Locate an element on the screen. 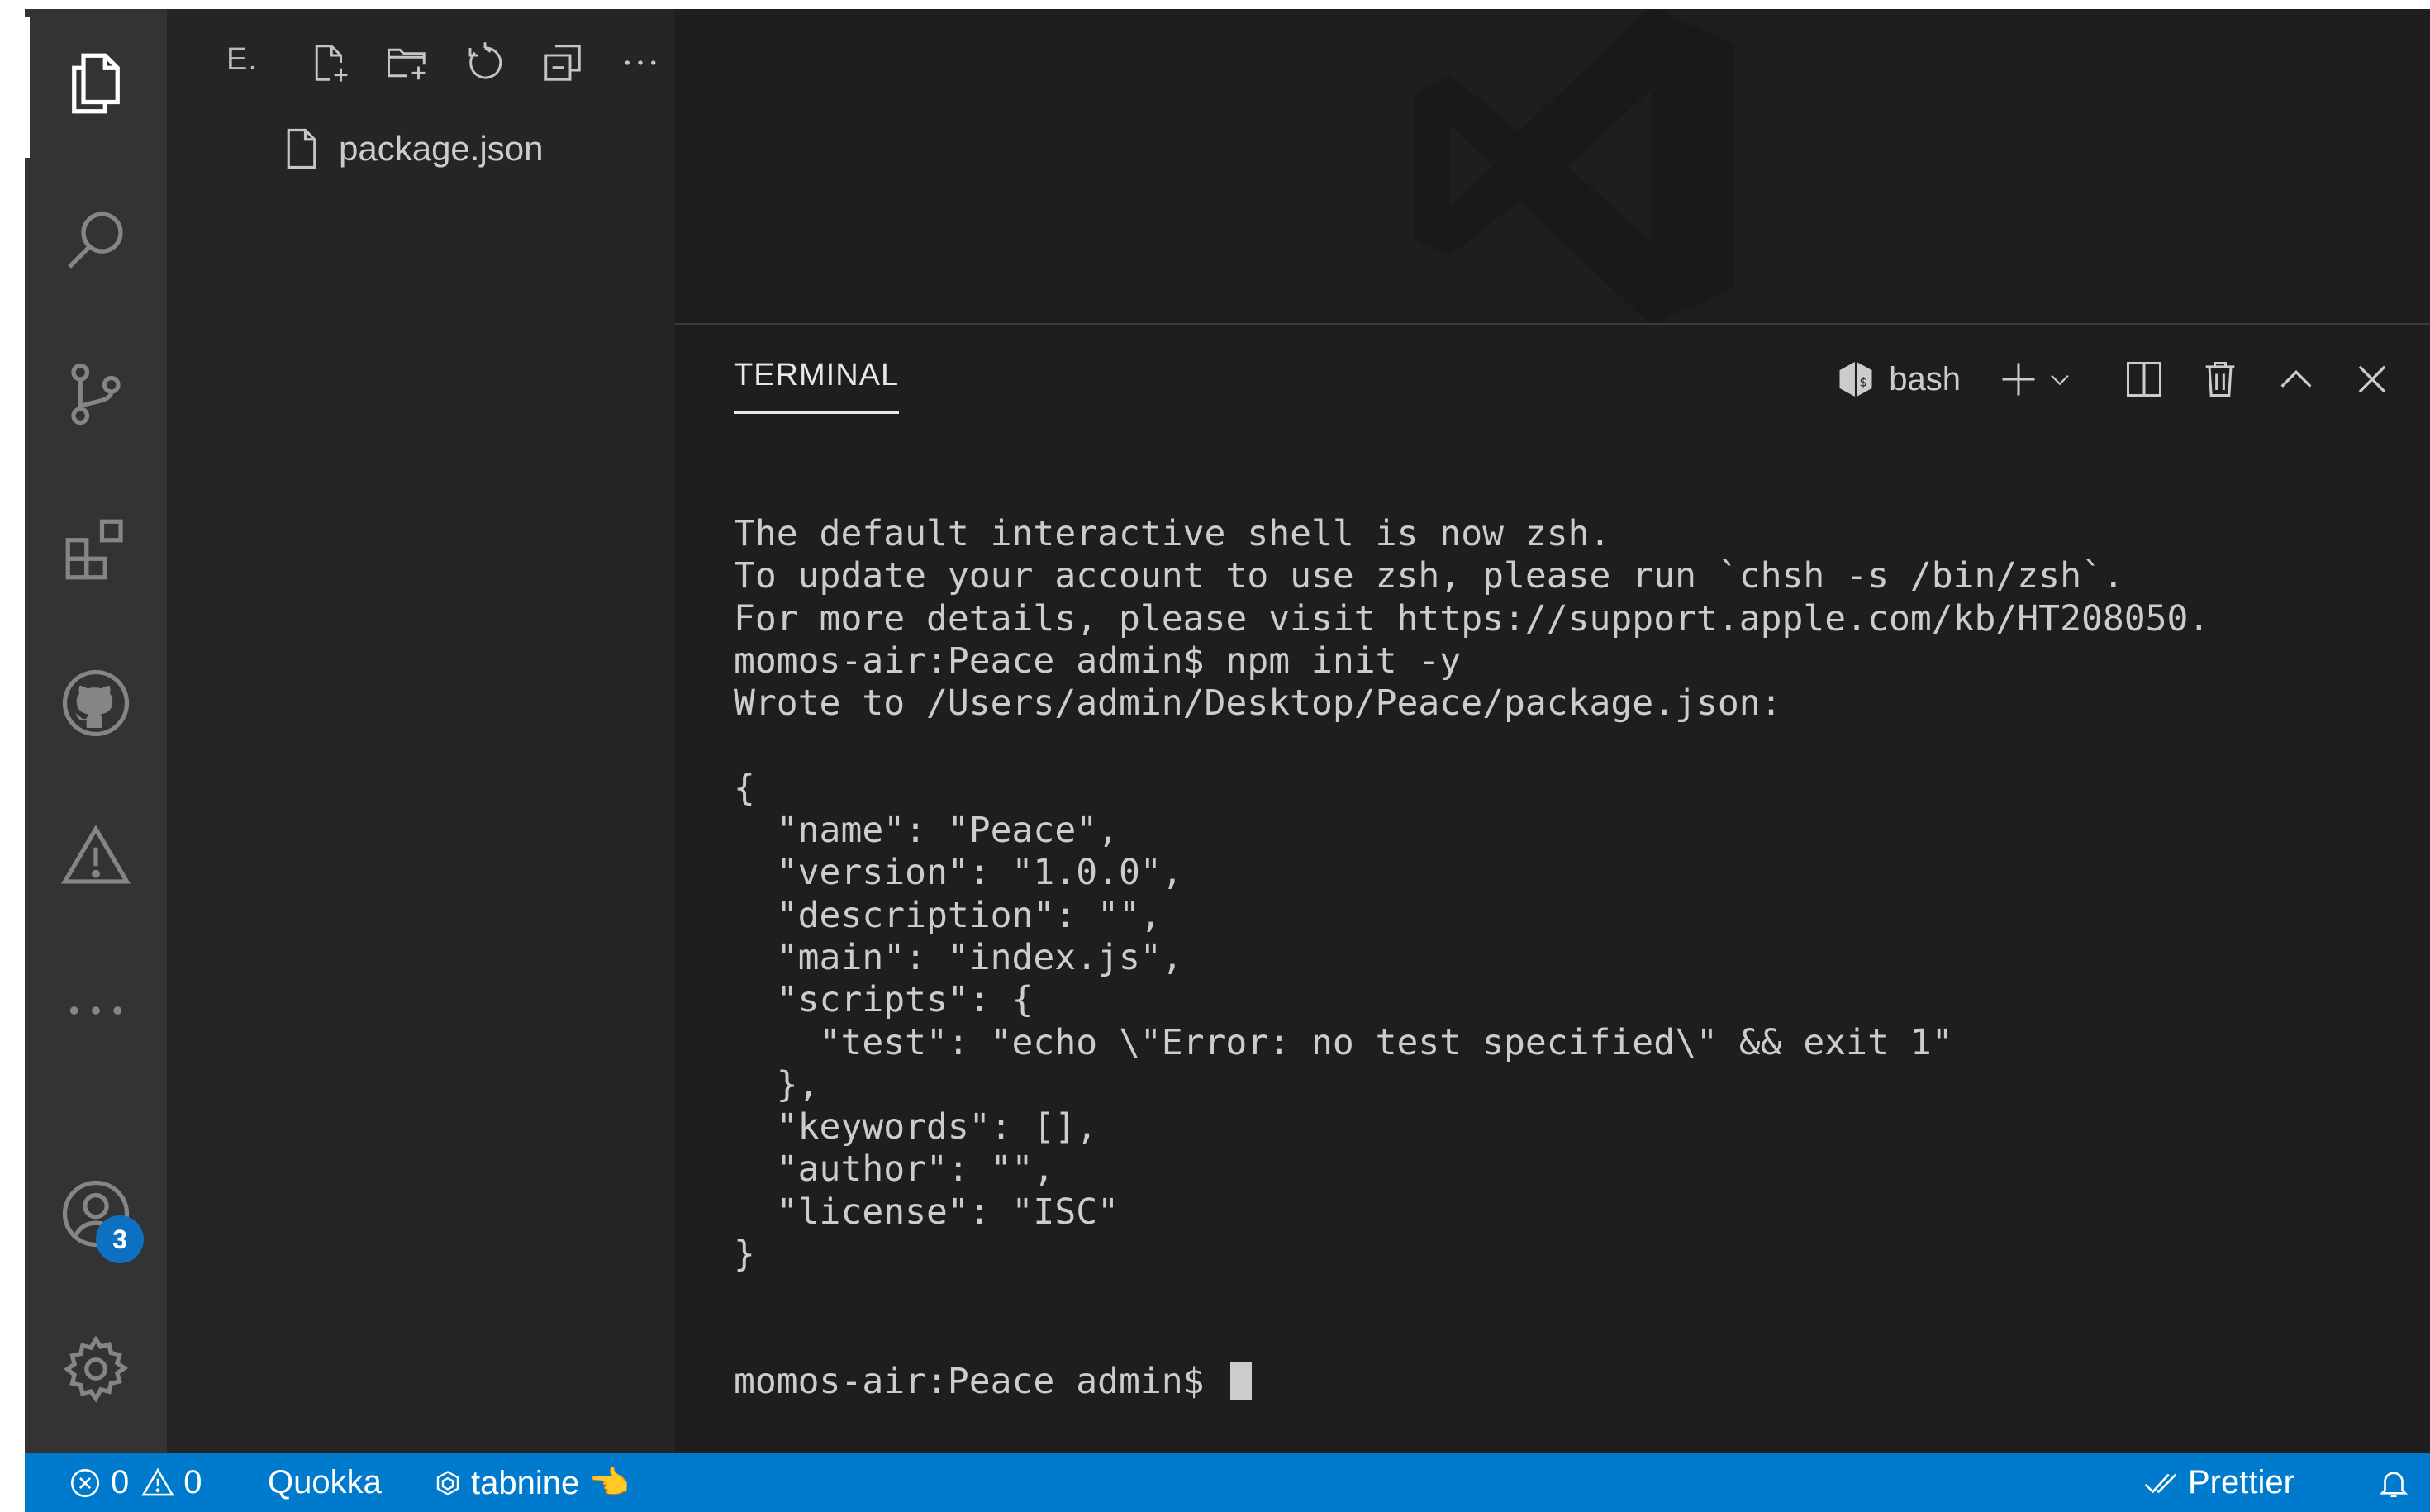  more-actions-icon is located at coordinates (640, 62).